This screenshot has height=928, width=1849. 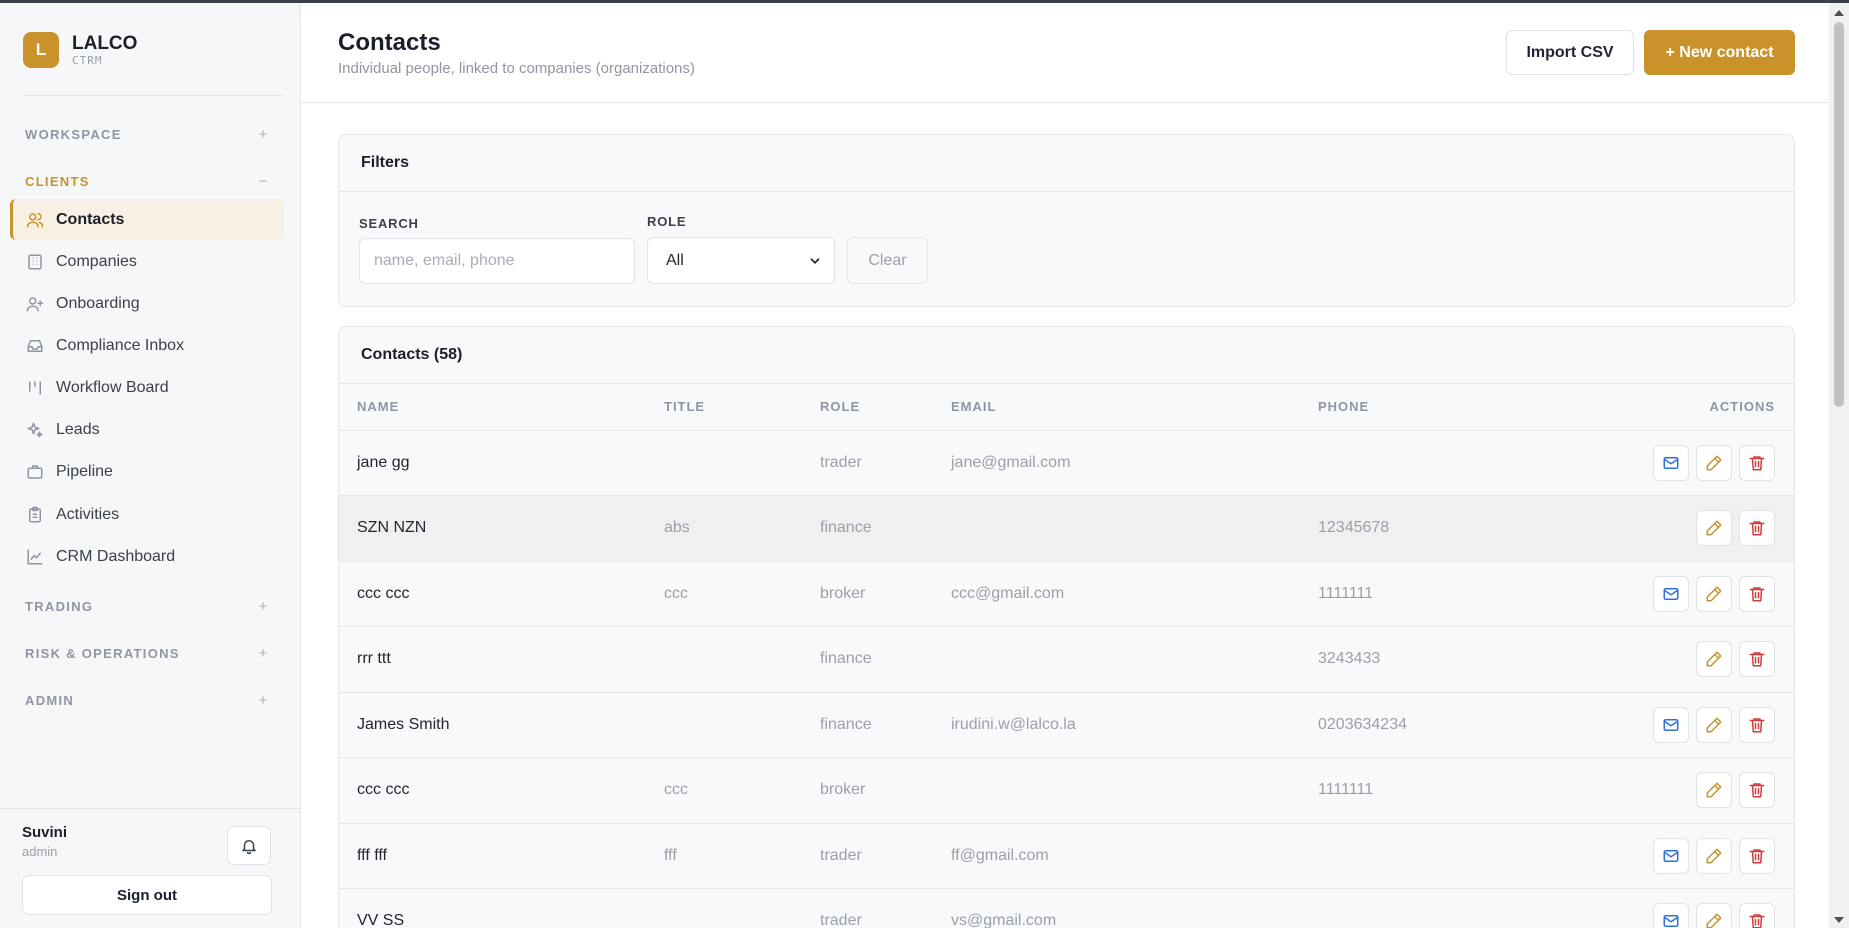 What do you see at coordinates (1066, 908) in the screenshot?
I see `table-row: VV SS trader vs@gmail.com` at bounding box center [1066, 908].